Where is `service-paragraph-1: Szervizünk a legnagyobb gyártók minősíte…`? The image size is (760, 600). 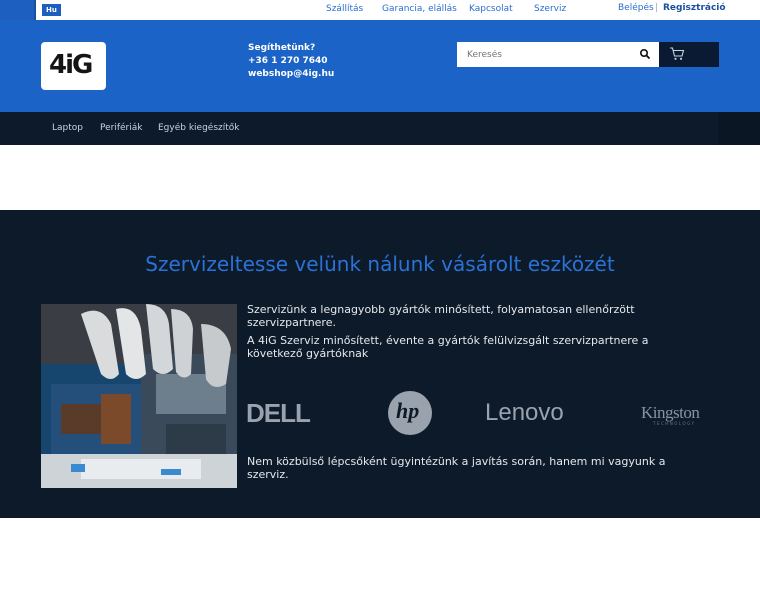
service-paragraph-1: Szervizünk a legnagyobb gyártók minősíte… is located at coordinates (441, 316).